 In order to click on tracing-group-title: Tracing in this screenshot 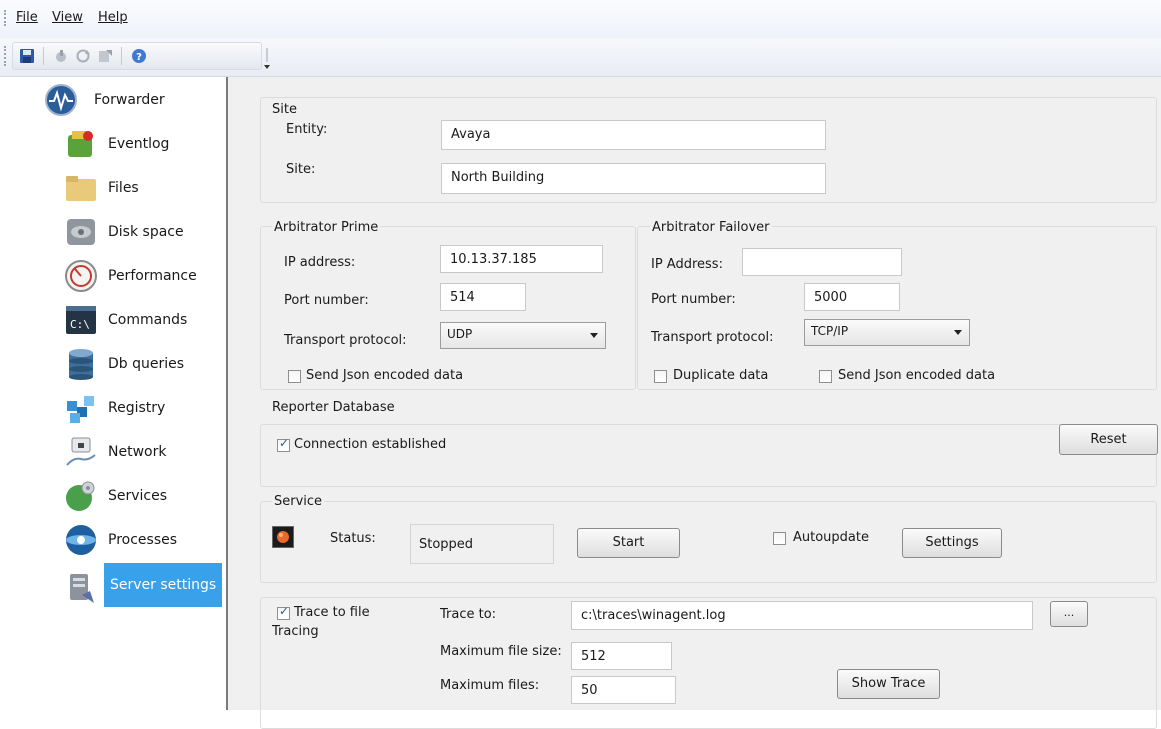, I will do `click(295, 631)`.